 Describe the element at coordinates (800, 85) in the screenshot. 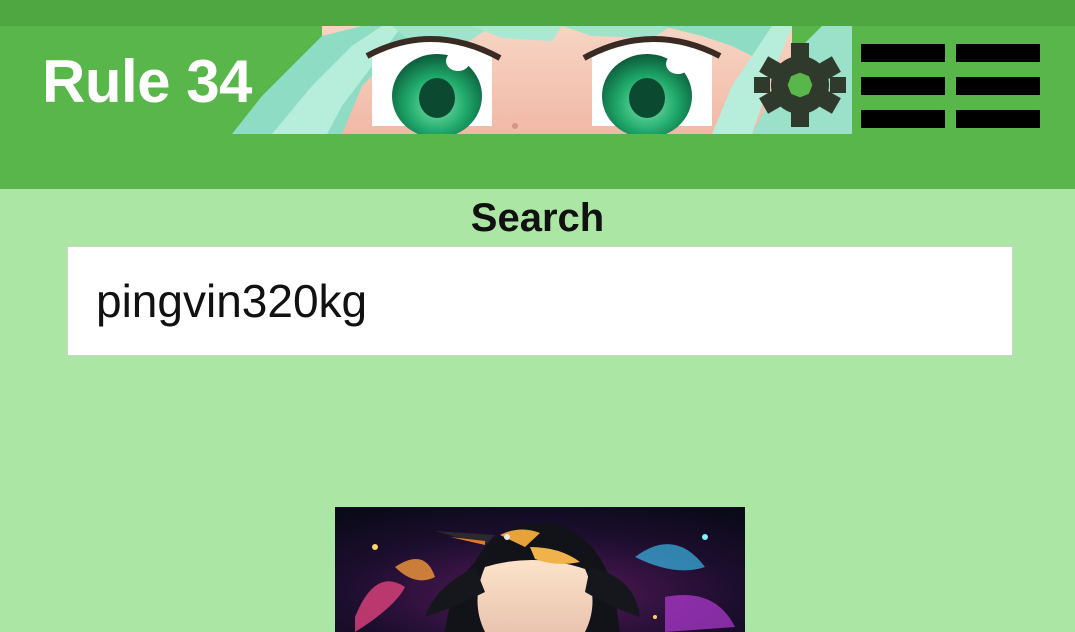

I see `gear-icon` at that location.